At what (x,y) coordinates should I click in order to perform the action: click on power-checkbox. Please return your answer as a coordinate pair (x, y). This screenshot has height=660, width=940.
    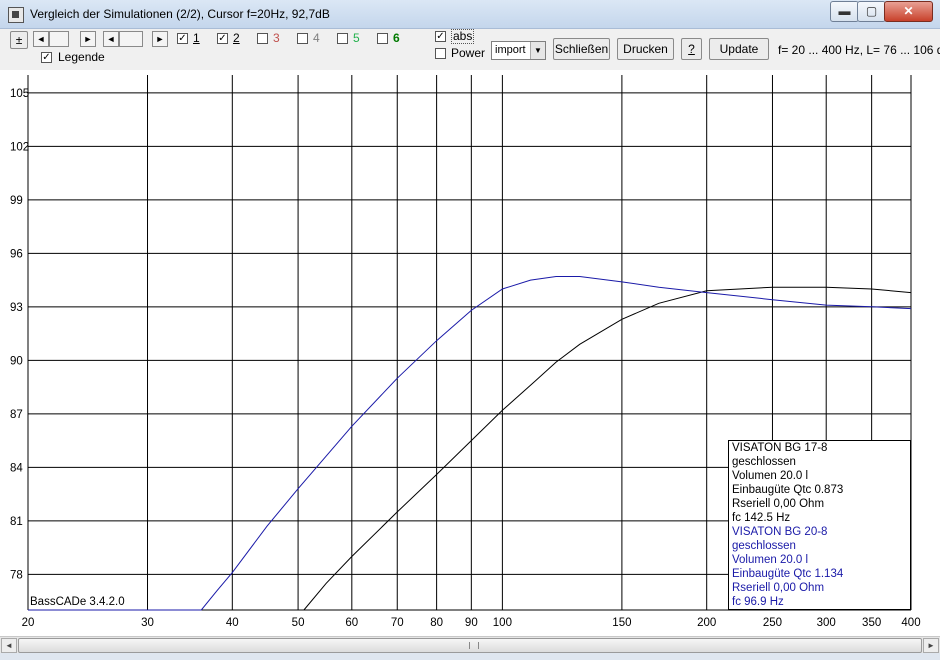
    Looking at the image, I should click on (440, 53).